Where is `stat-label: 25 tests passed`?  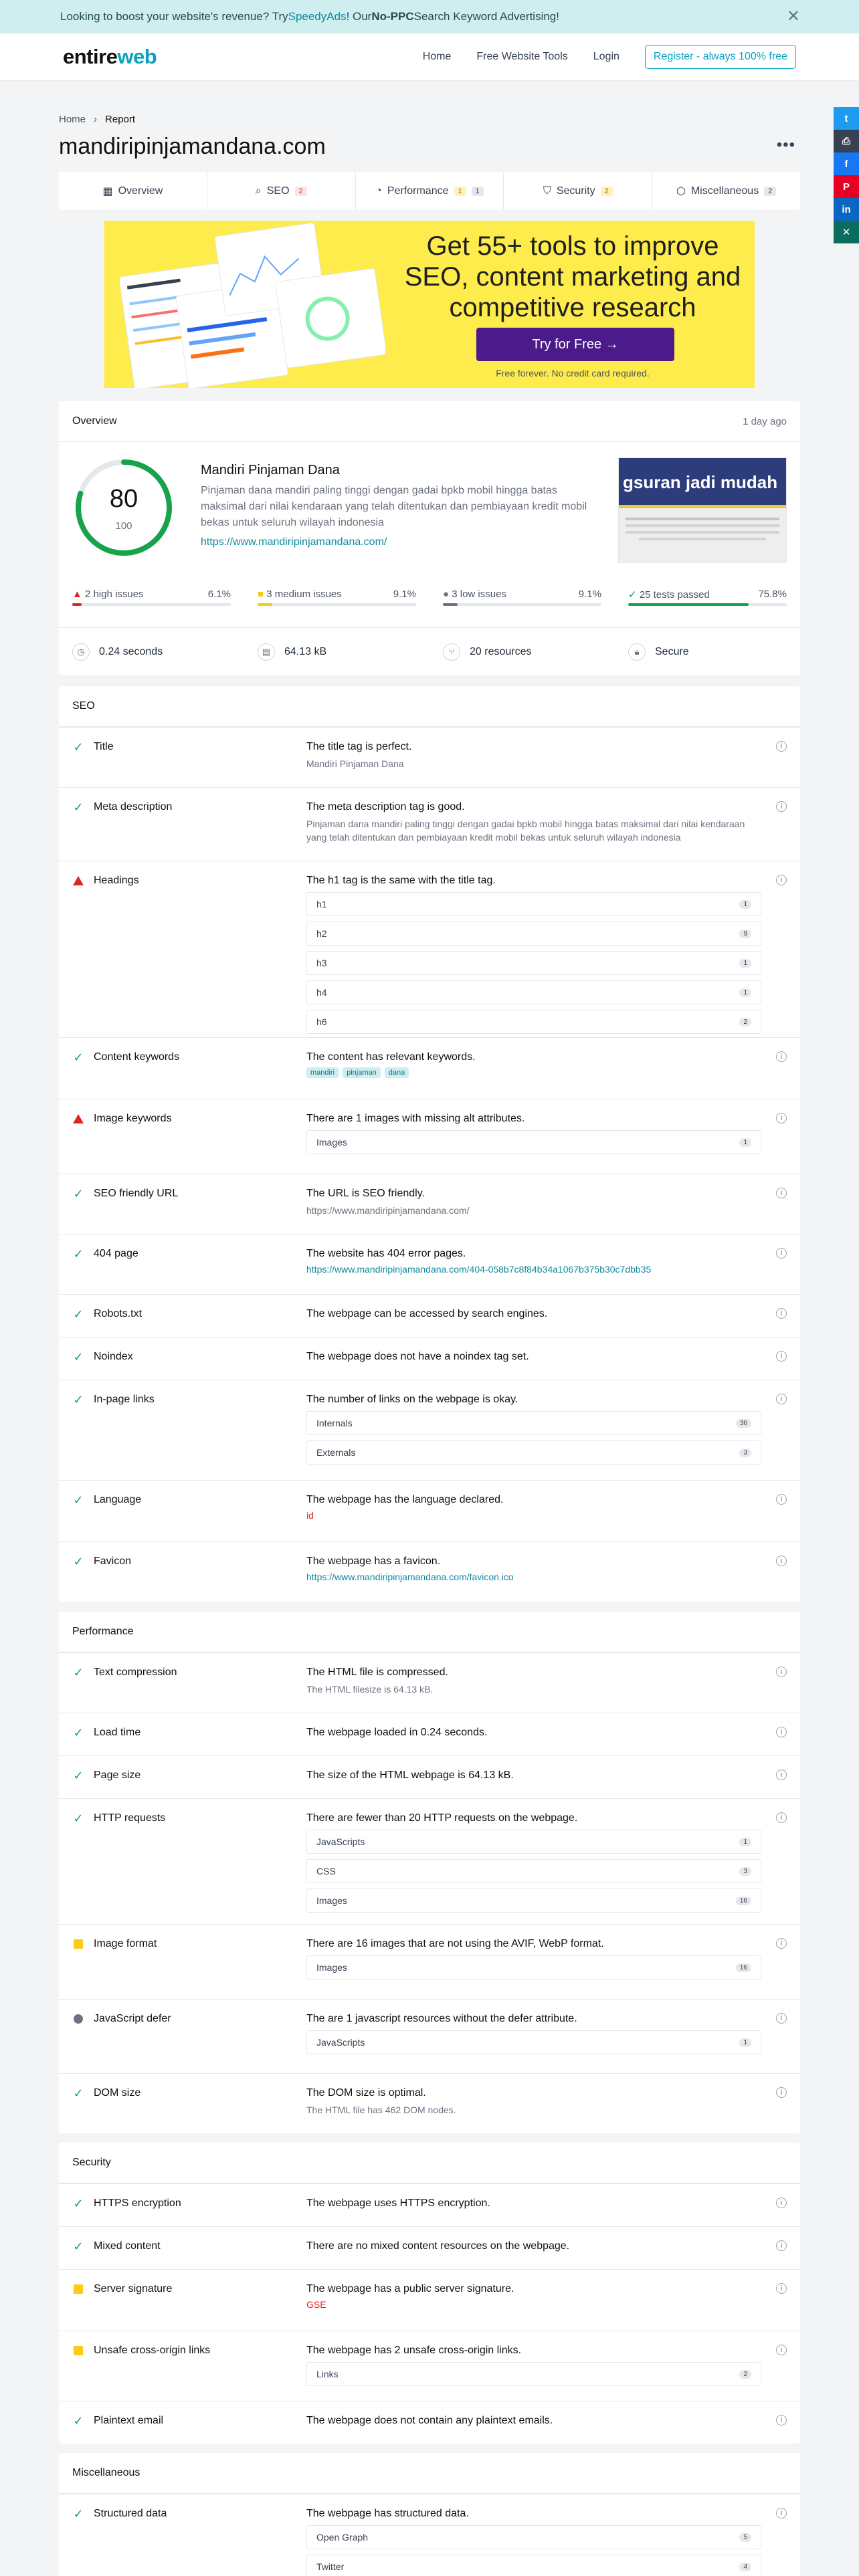 stat-label: 25 tests passed is located at coordinates (674, 595).